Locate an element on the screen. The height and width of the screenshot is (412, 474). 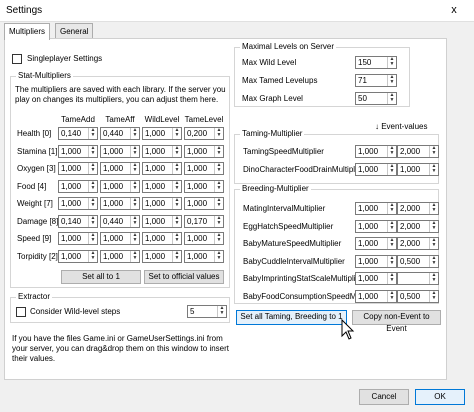
max-wild-level-input: 150 ▲ ▼ is located at coordinates (376, 62).